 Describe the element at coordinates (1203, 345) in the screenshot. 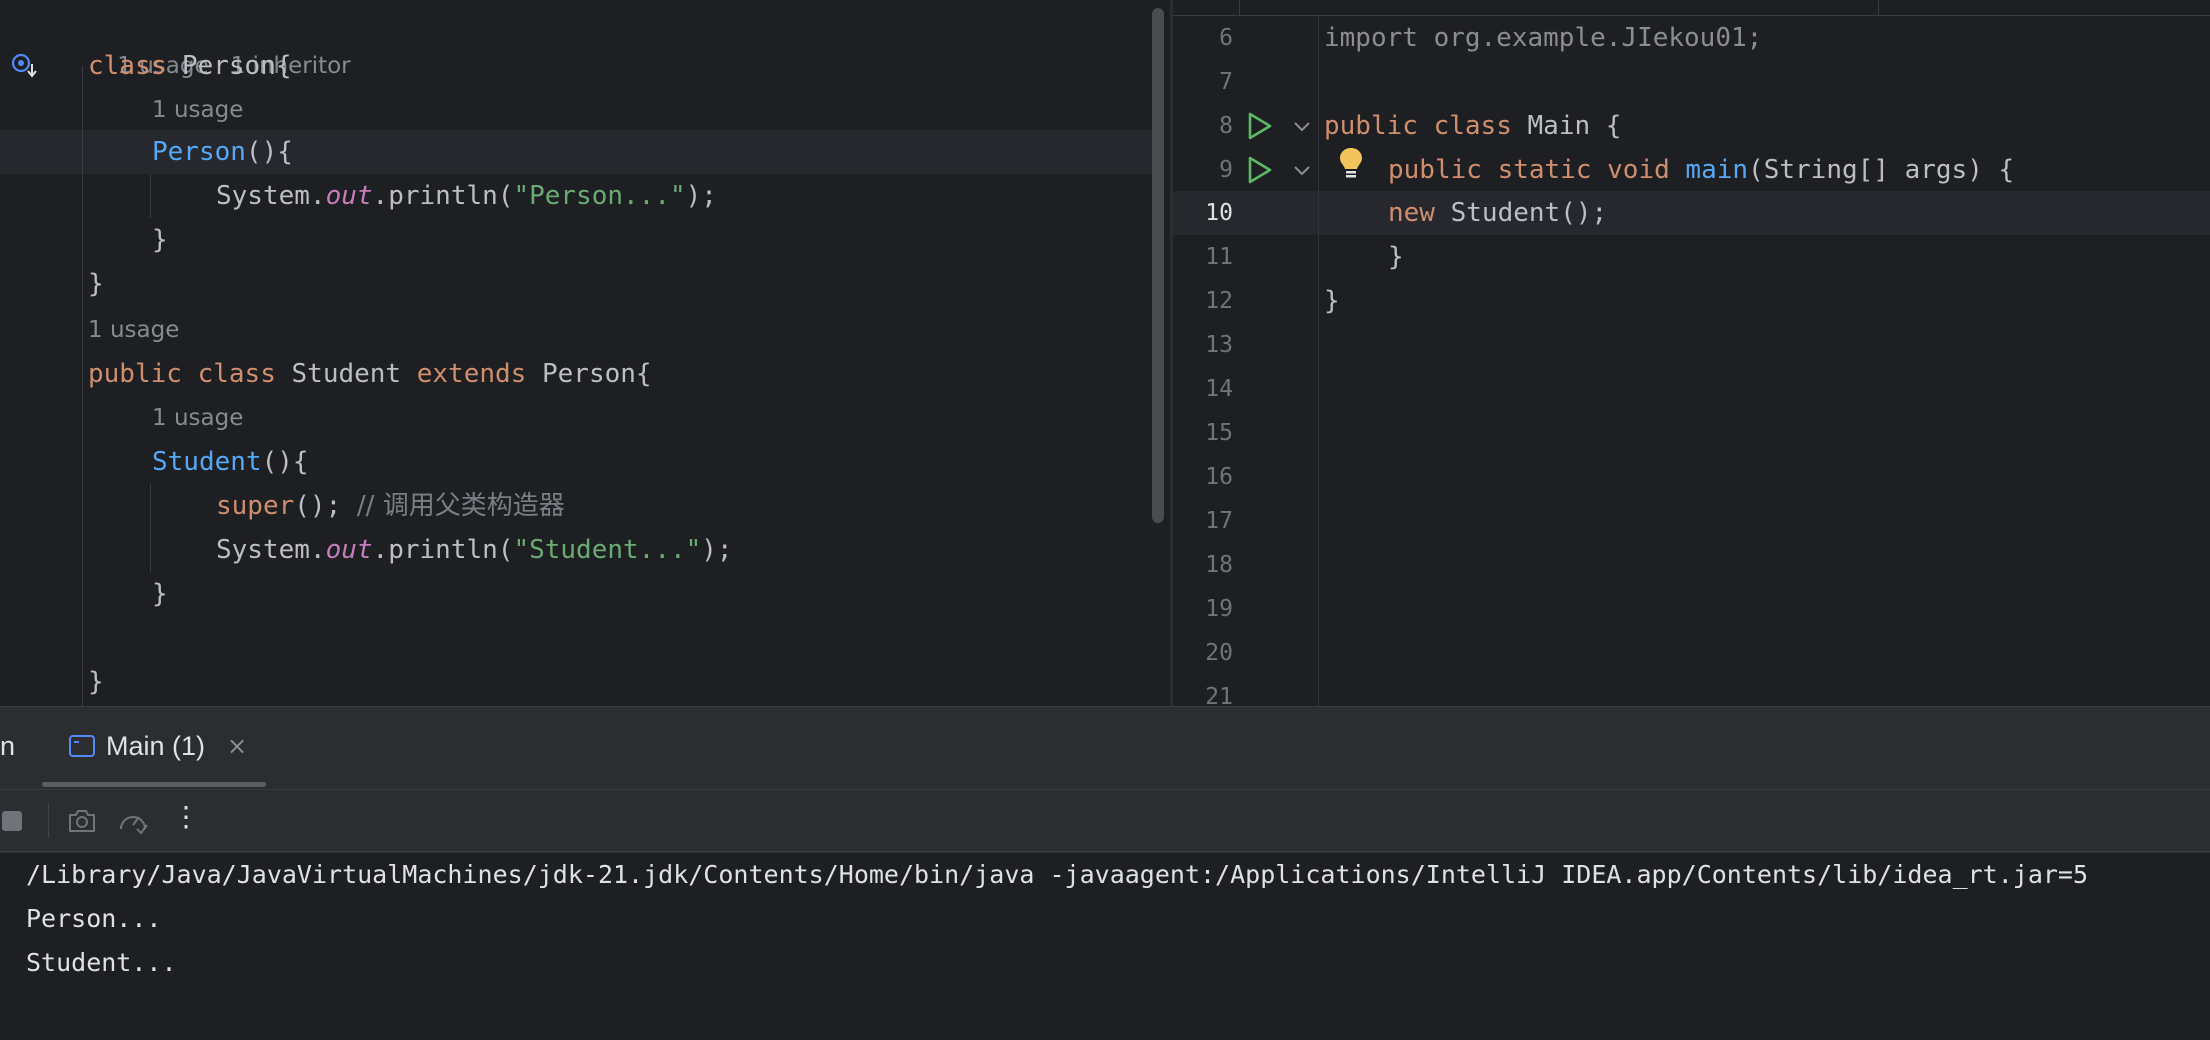

I see `line-number: 13` at that location.